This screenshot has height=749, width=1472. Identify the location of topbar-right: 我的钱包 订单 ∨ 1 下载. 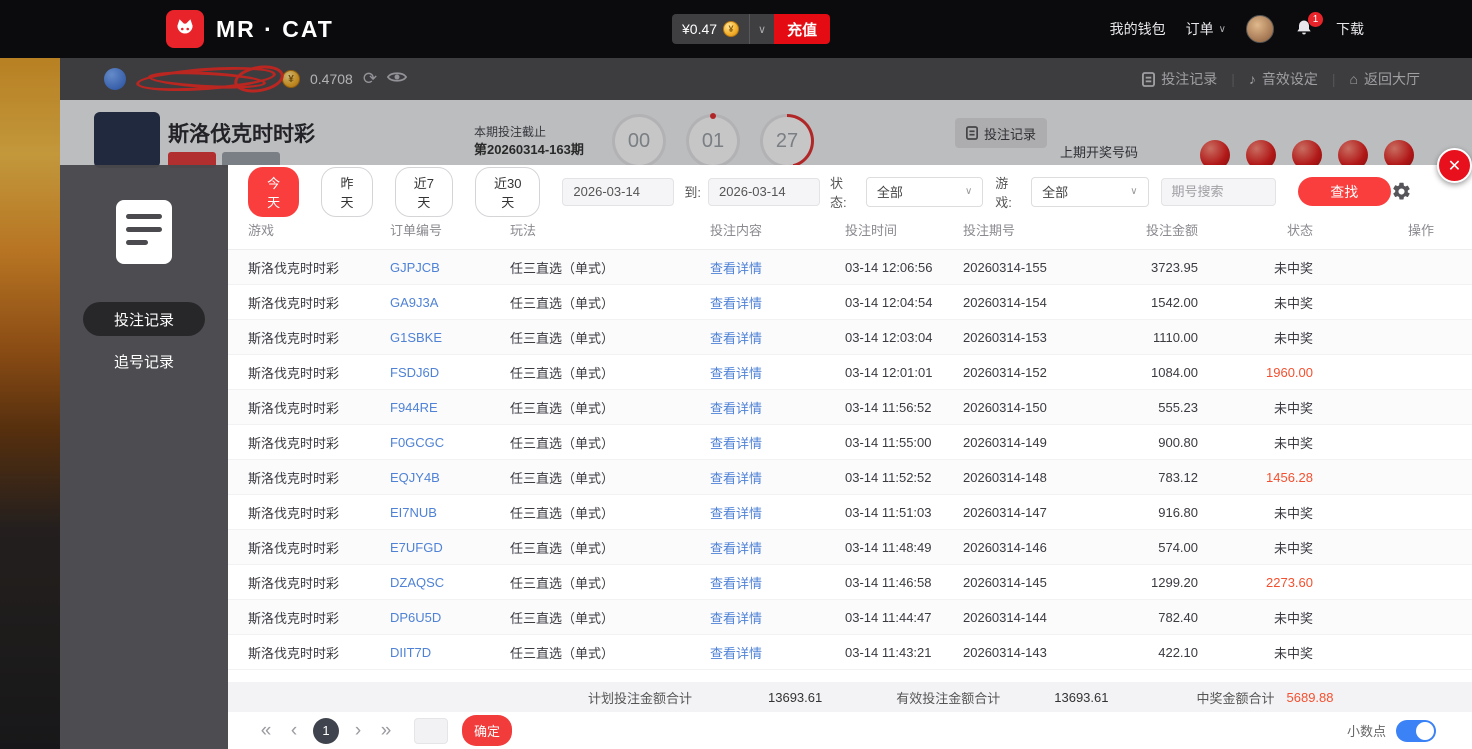
(1237, 29).